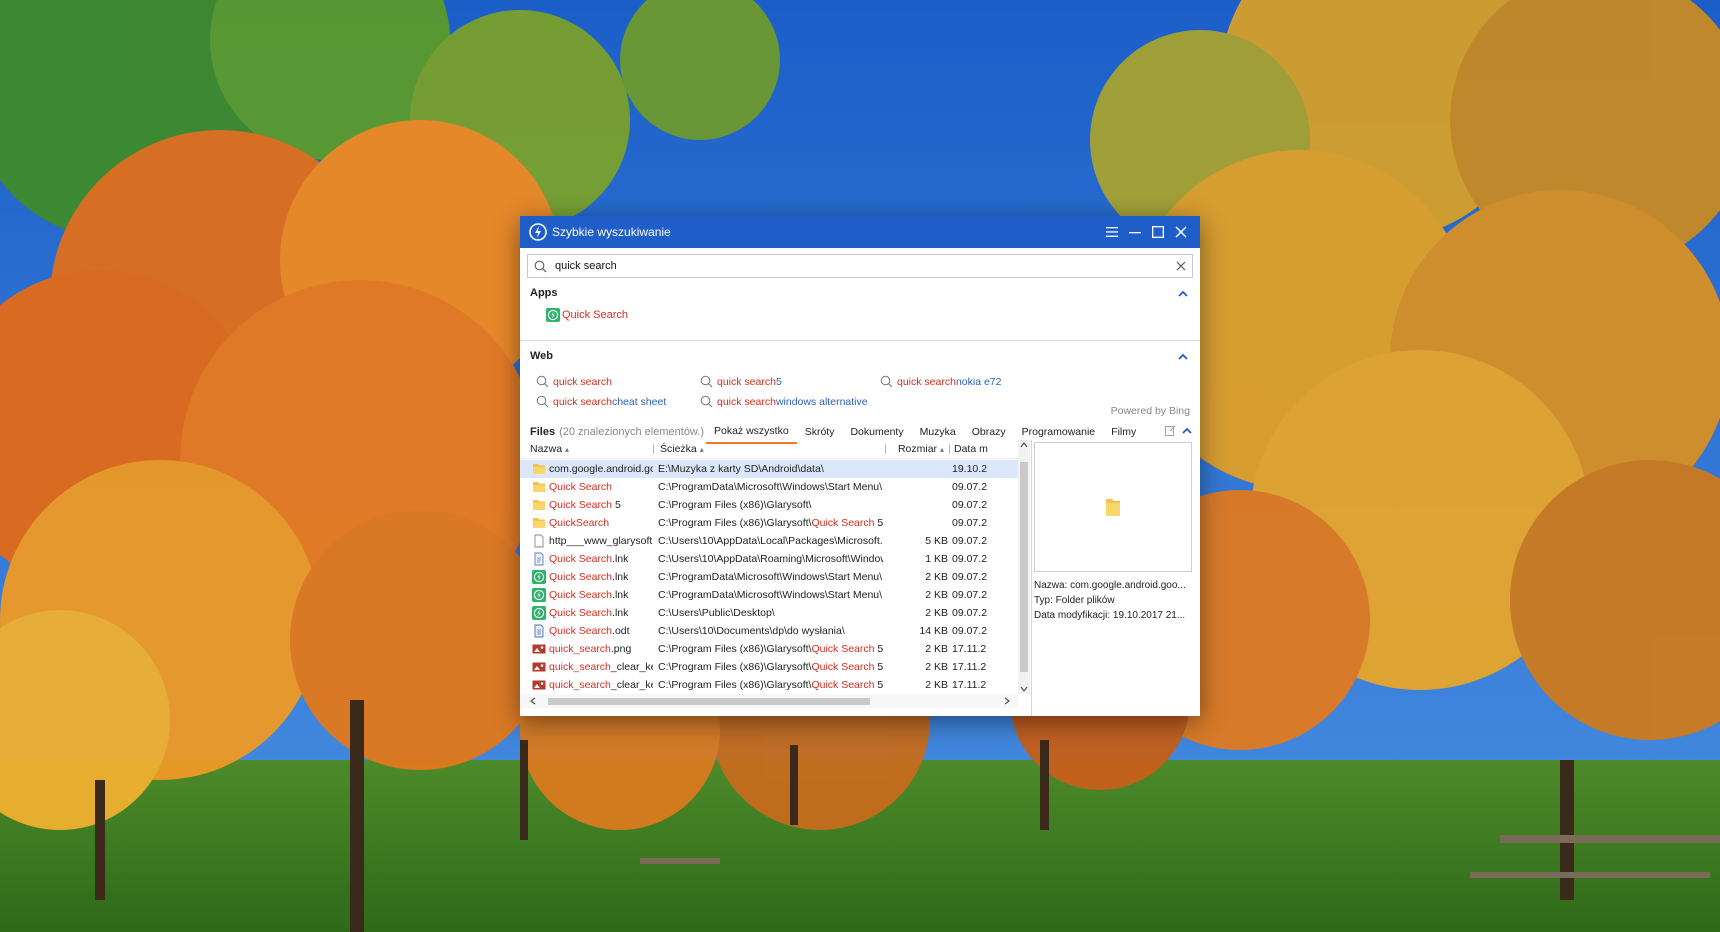 This screenshot has height=932, width=1720. Describe the element at coordinates (1183, 293) in the screenshot. I see `apps-collapse-button` at that location.